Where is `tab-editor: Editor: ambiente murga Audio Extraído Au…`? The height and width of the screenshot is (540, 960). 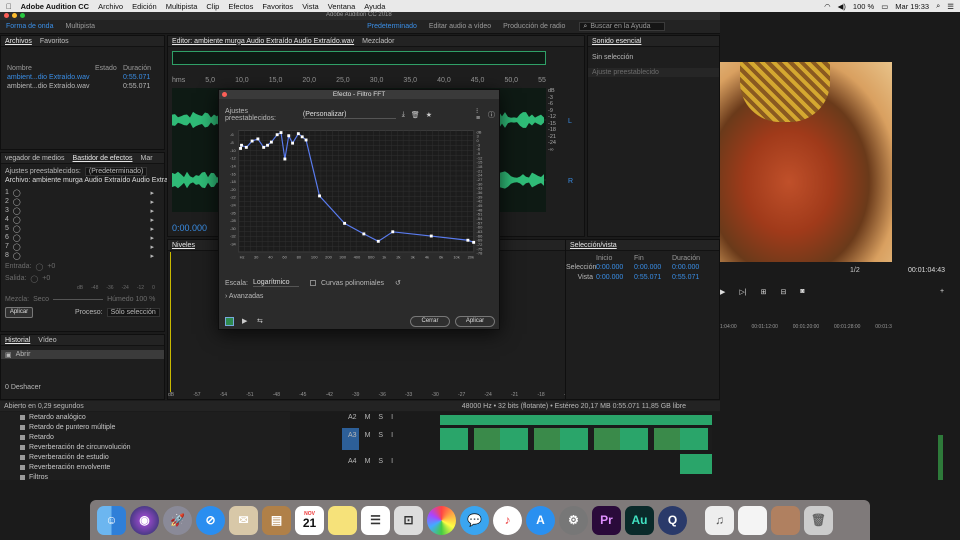 tab-editor: Editor: ambiente murga Audio Extraído Au… is located at coordinates (263, 41).